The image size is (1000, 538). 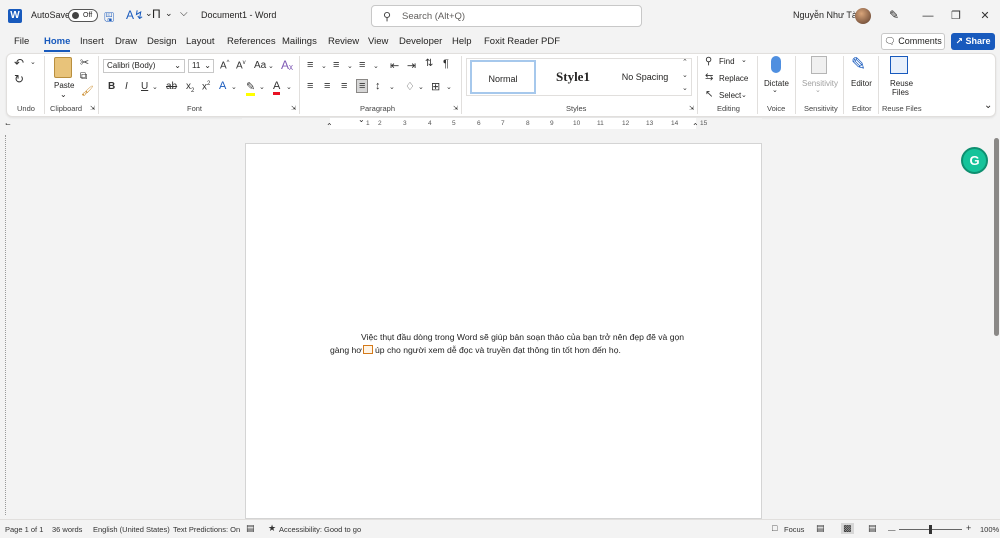 I want to click on reuse-files-icon, so click(x=899, y=65).